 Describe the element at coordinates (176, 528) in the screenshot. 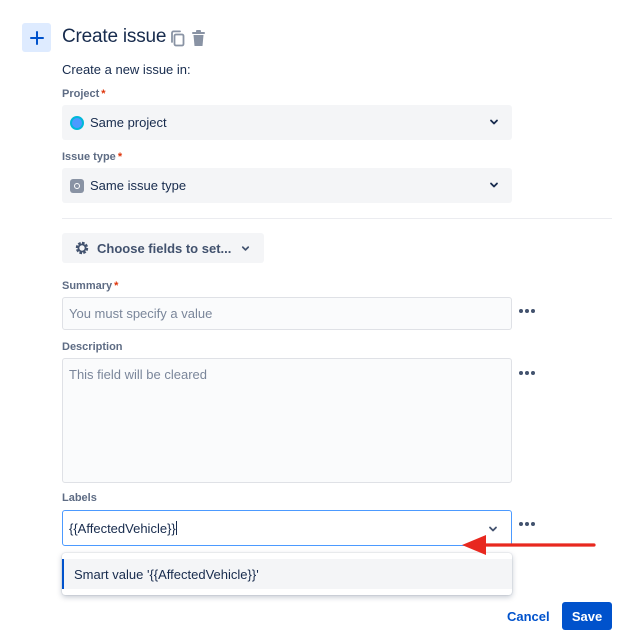

I see `text-cursor` at that location.